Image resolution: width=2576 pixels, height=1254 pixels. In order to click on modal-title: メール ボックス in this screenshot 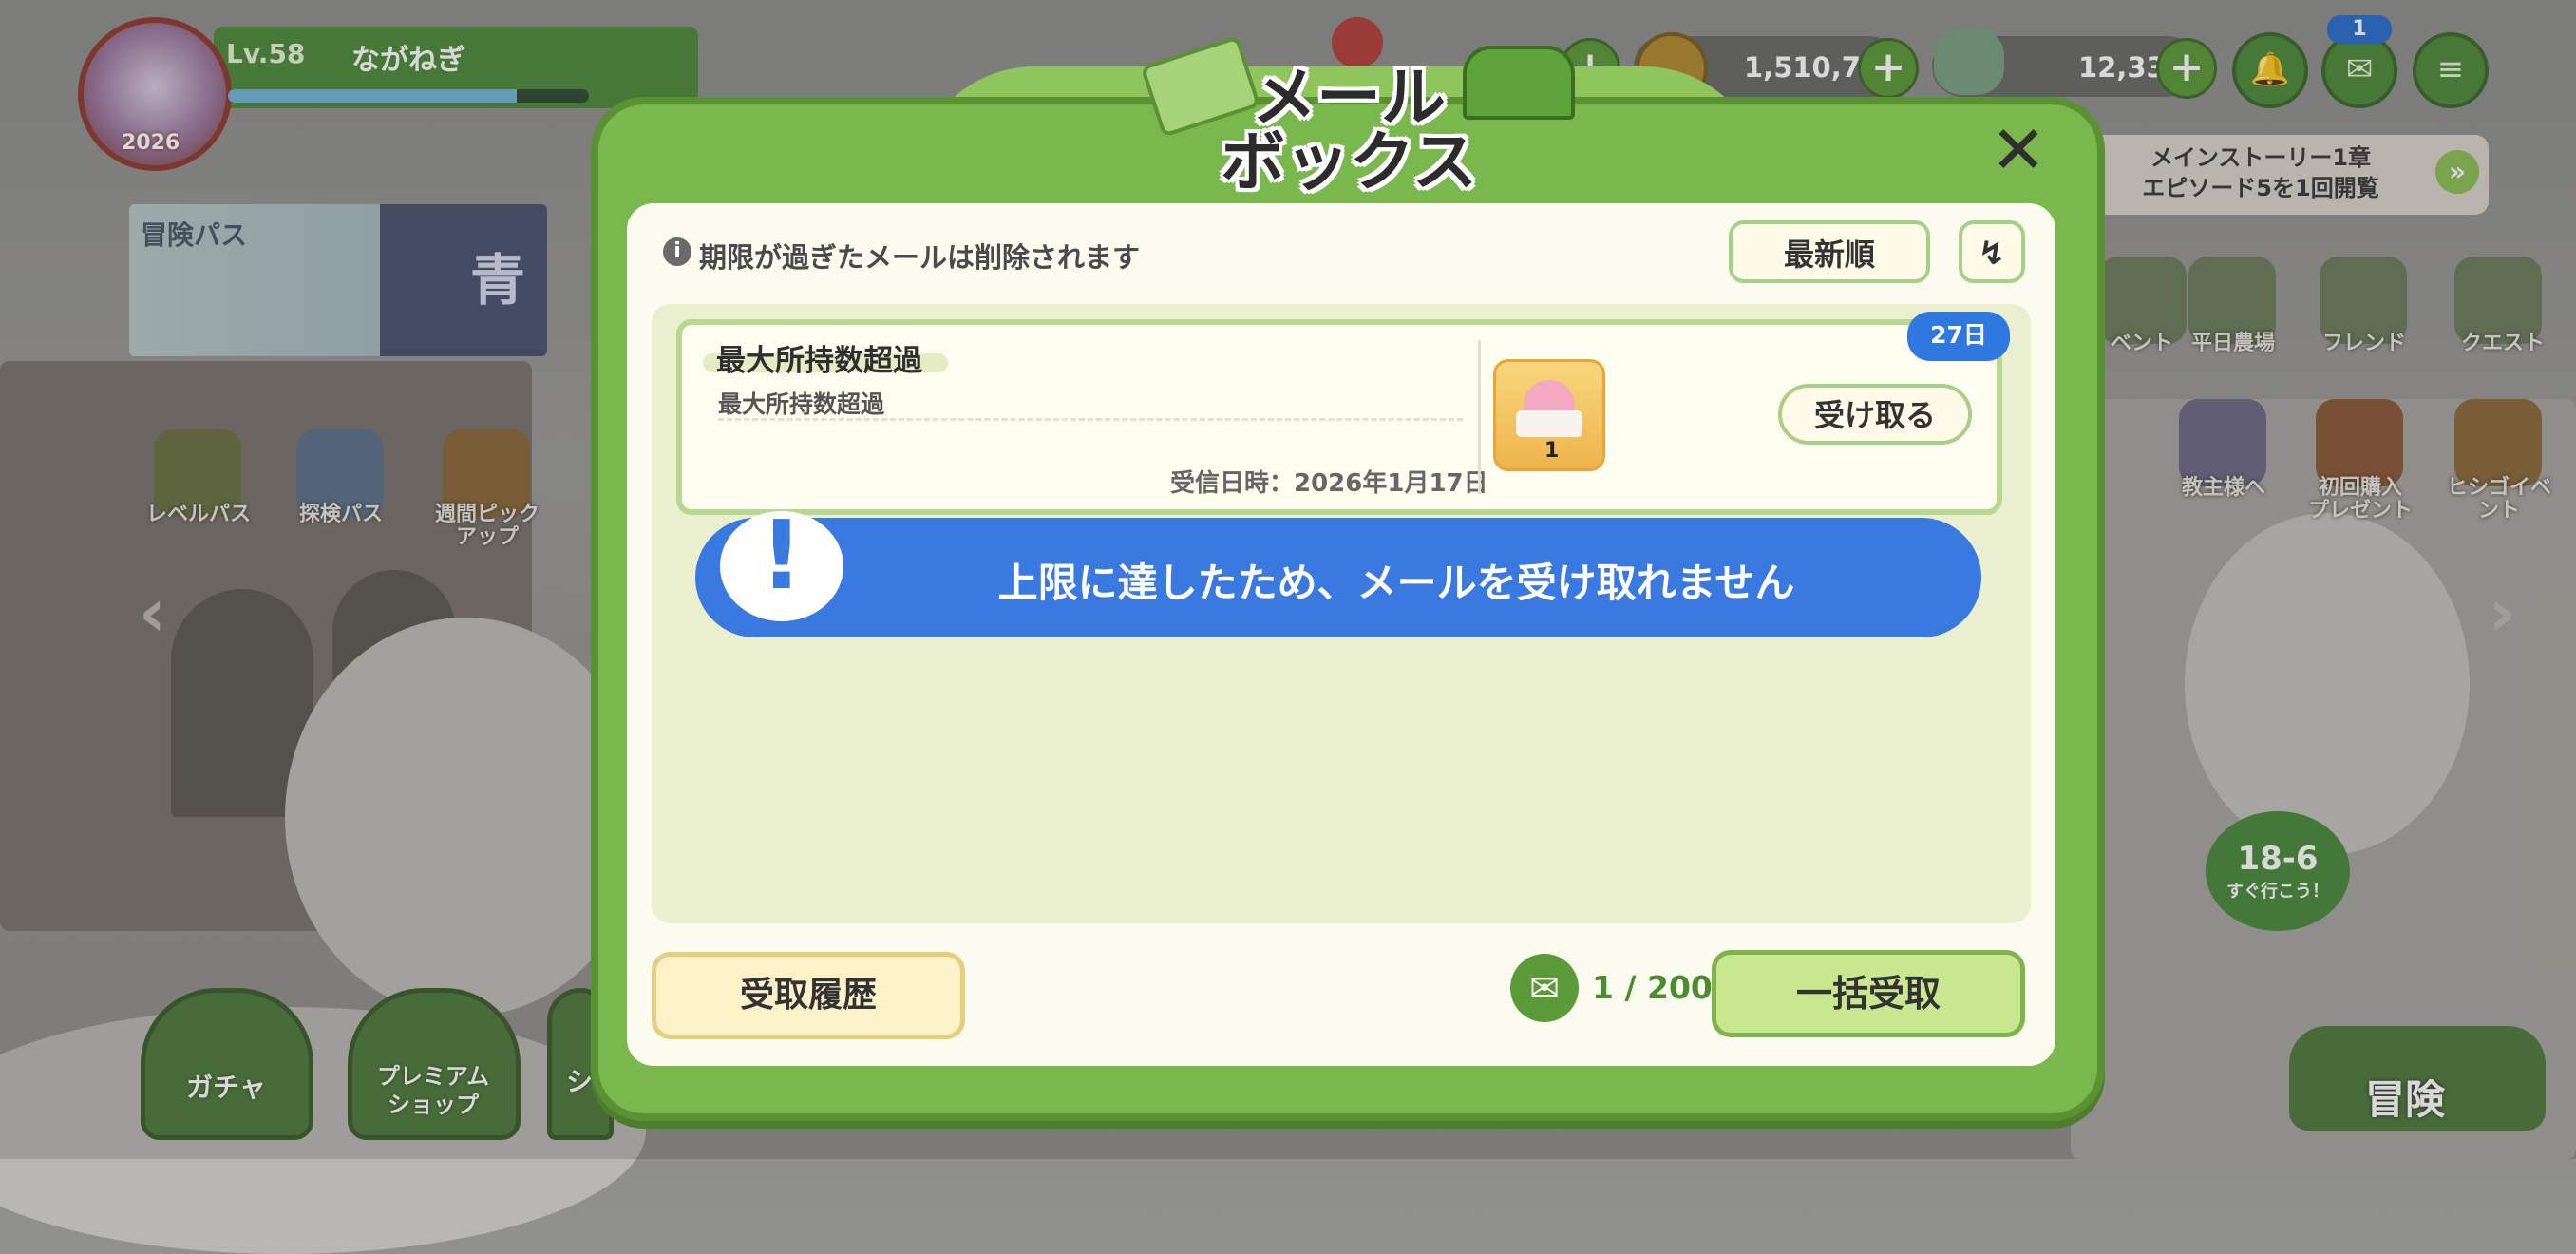, I will do `click(1348, 131)`.